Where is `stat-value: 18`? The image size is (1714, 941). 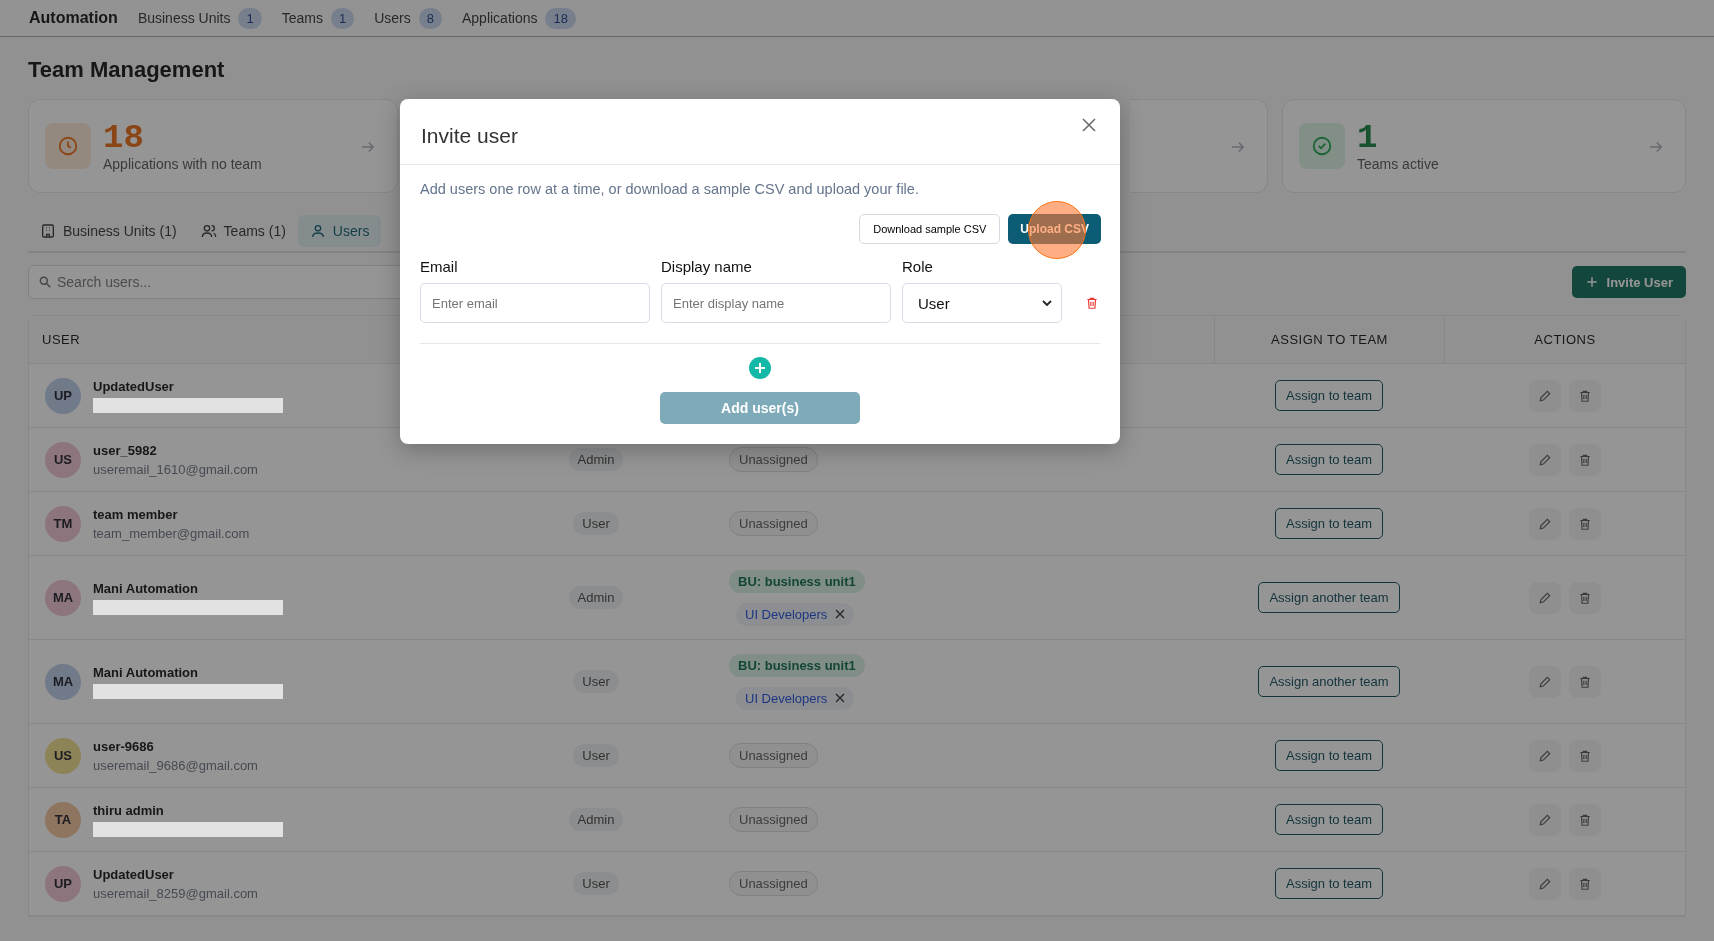
stat-value: 18 is located at coordinates (124, 138).